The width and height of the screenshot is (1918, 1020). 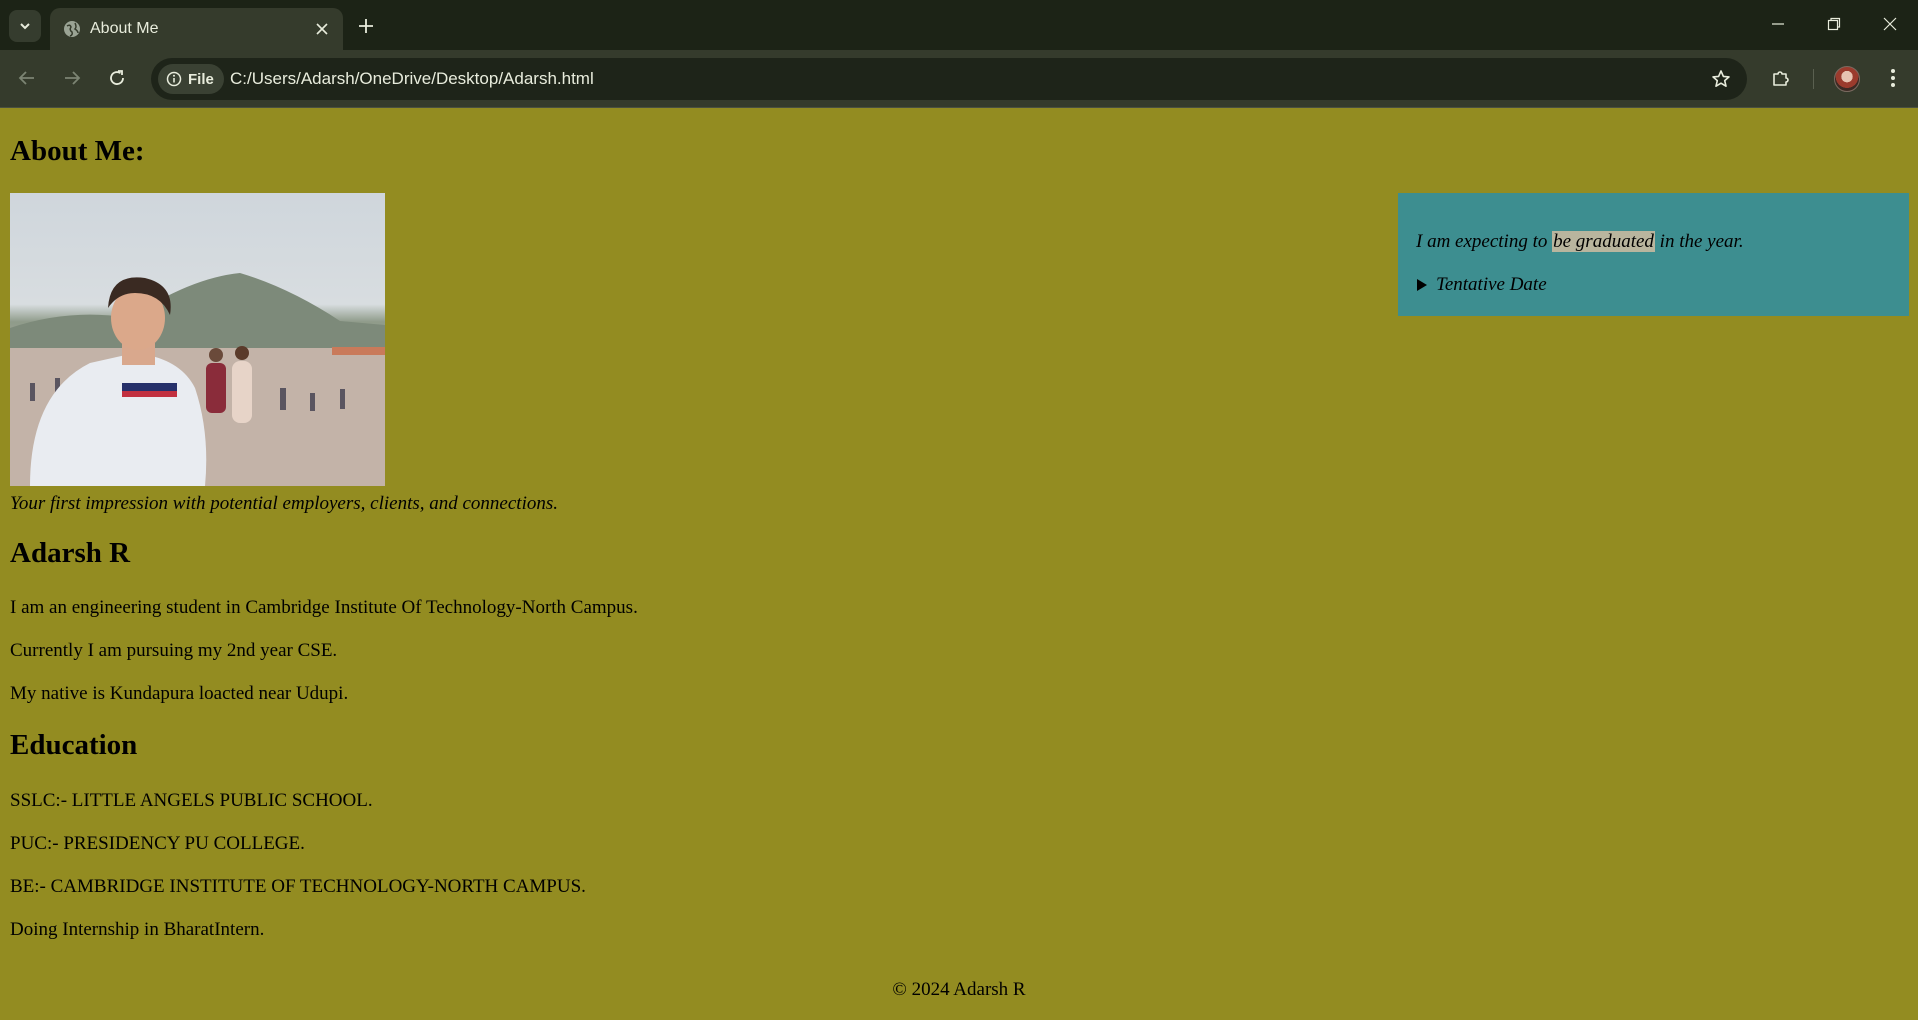 What do you see at coordinates (77, 151) in the screenshot?
I see `page-title: About Me:` at bounding box center [77, 151].